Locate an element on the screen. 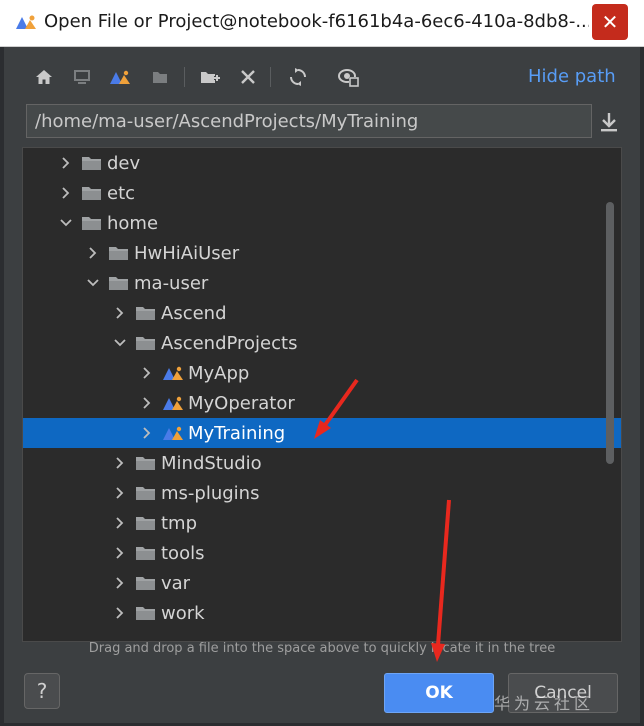 The height and width of the screenshot is (726, 644). tree-item-label: ms-plugins is located at coordinates (210, 493).